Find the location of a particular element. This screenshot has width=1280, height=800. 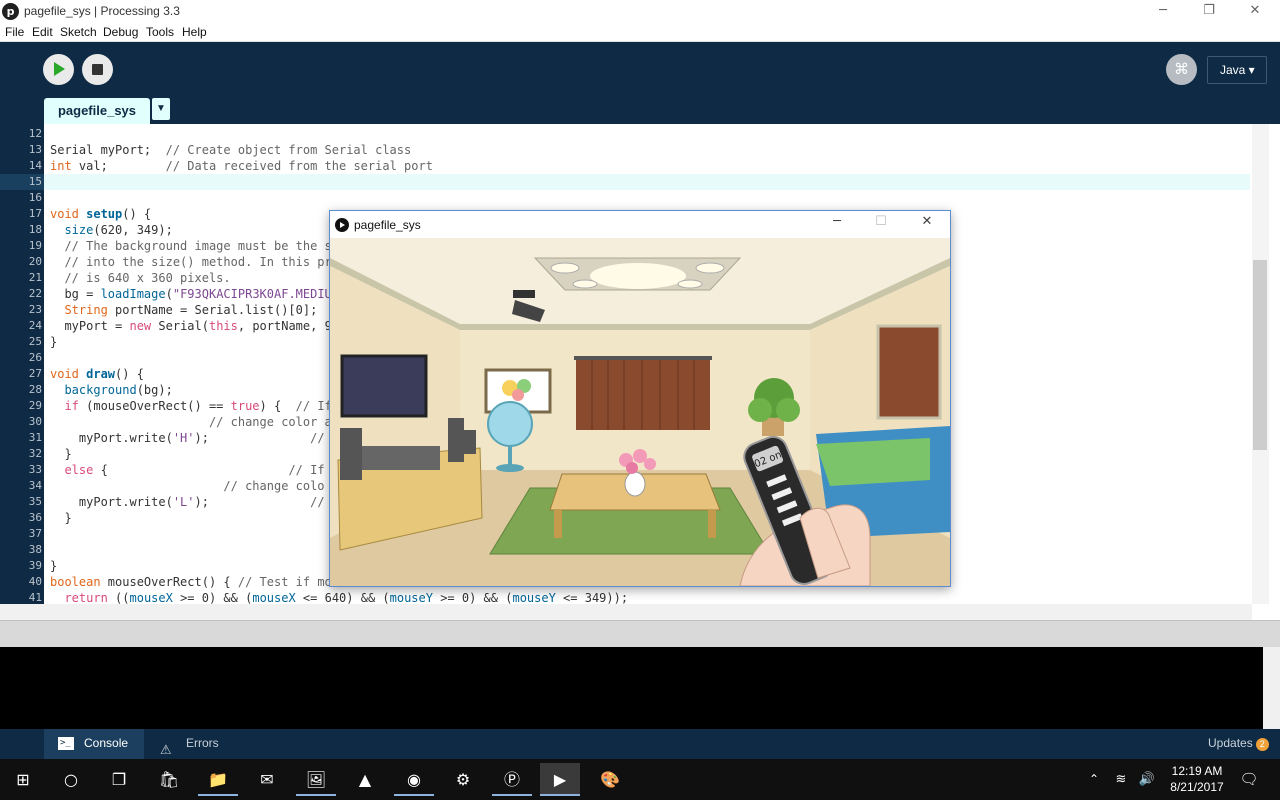

system-clock: 12:19 AM 8/21/2017 is located at coordinates (1197, 779).